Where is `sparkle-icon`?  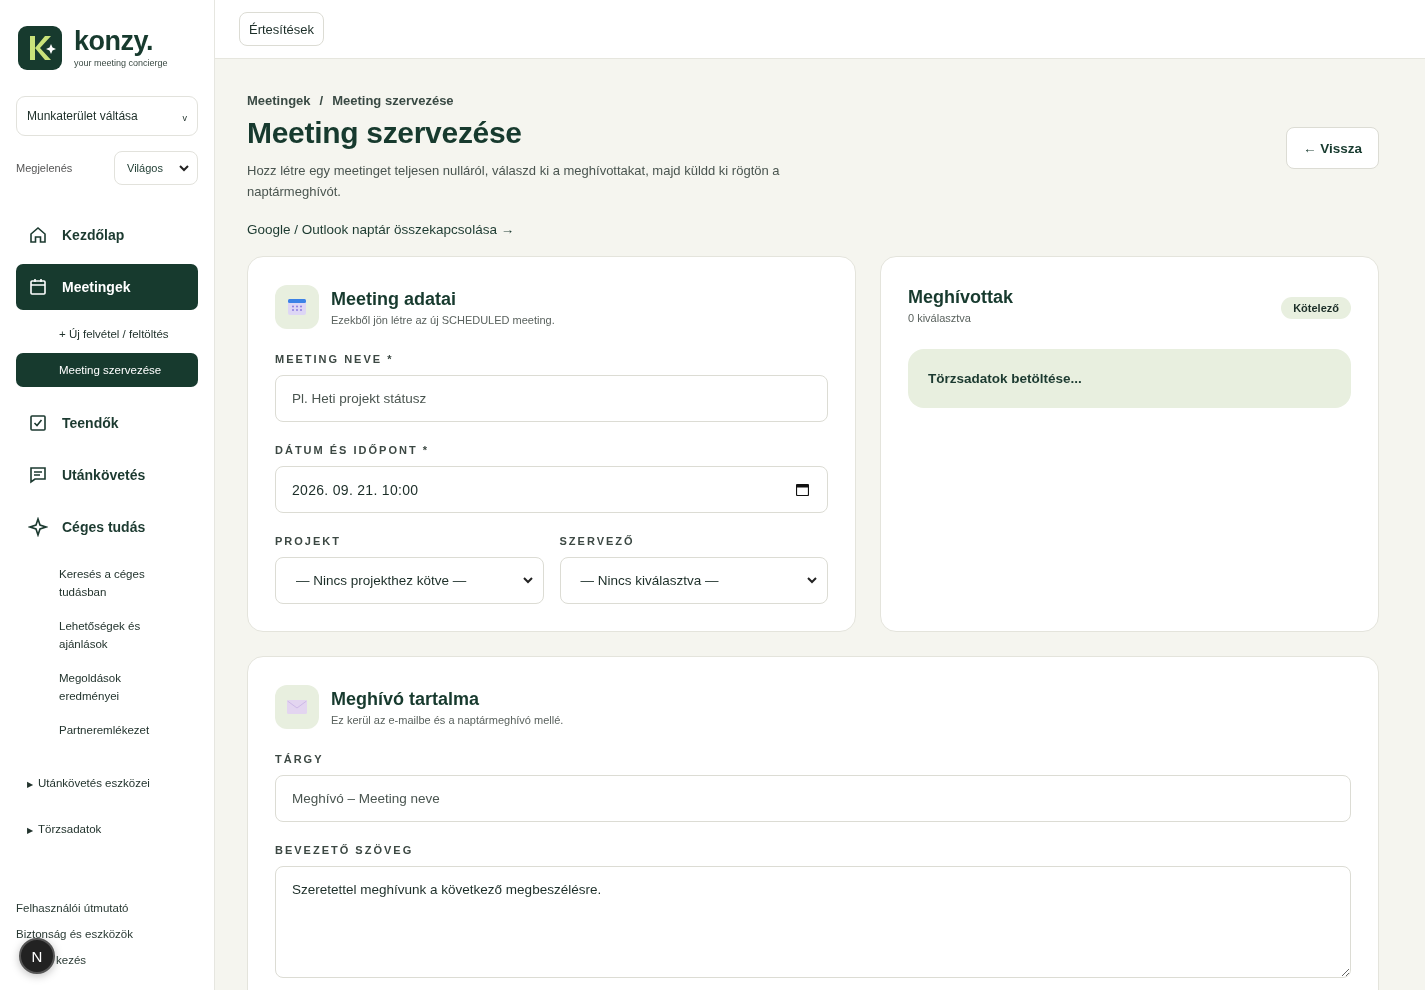 sparkle-icon is located at coordinates (38, 527).